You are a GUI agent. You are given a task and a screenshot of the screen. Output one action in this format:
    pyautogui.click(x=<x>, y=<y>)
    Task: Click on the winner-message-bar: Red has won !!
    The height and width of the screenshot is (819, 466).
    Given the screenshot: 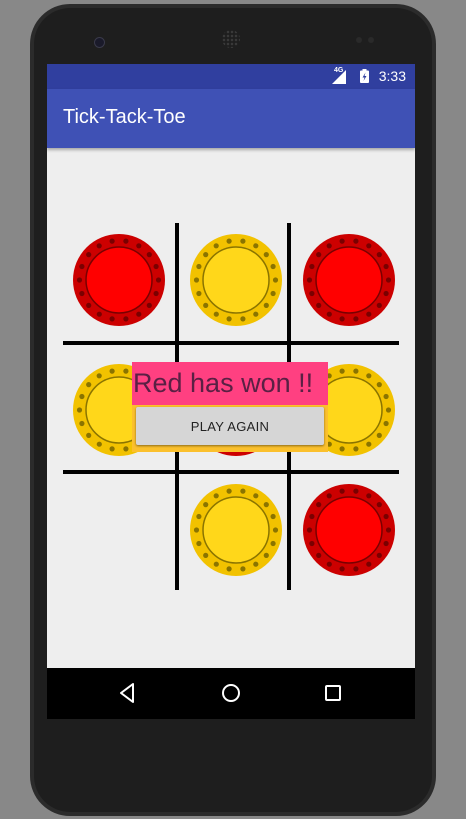 What is the action you would take?
    pyautogui.click(x=230, y=383)
    